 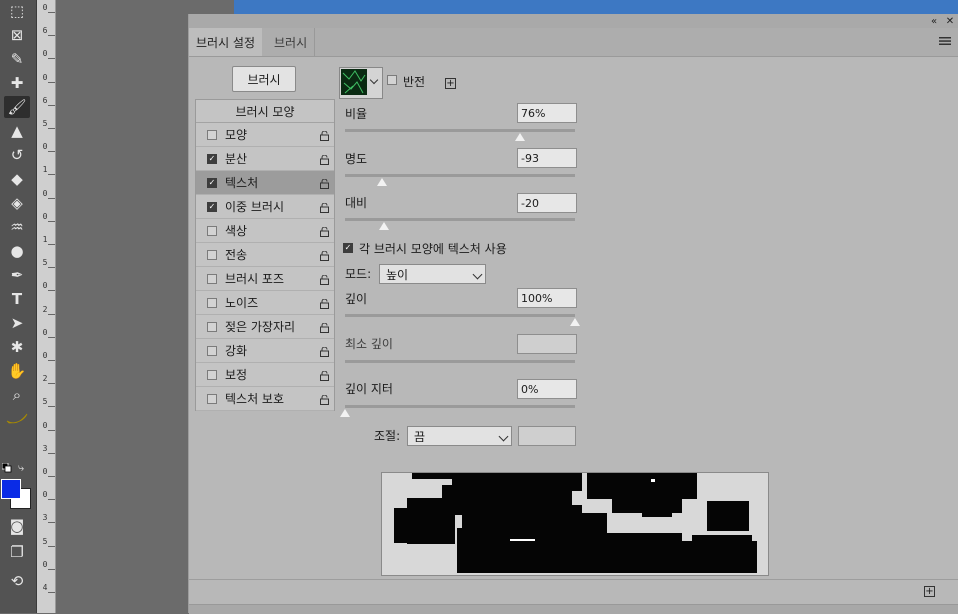 I want to click on close-icon: ✕, so click(x=950, y=21).